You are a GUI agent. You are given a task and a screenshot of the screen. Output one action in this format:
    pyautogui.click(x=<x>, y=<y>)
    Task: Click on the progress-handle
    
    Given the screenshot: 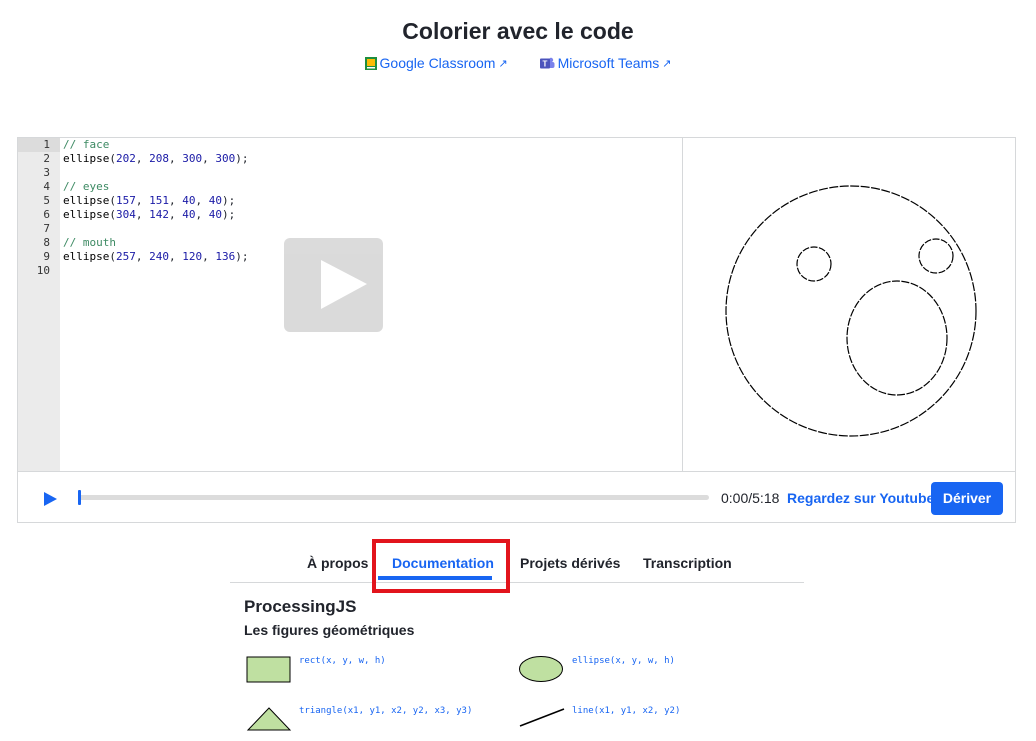 What is the action you would take?
    pyautogui.click(x=79, y=497)
    